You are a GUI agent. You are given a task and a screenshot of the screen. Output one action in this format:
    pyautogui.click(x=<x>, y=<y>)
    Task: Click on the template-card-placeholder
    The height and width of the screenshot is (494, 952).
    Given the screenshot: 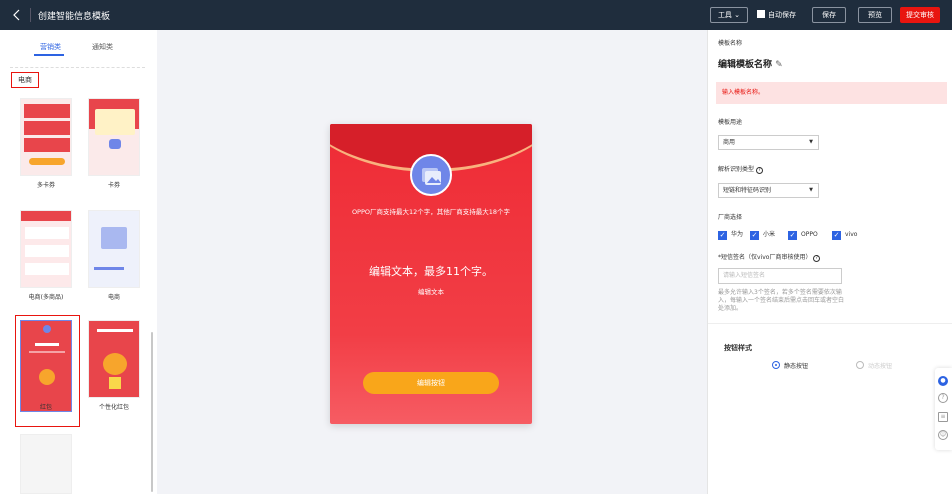 What is the action you would take?
    pyautogui.click(x=46, y=464)
    